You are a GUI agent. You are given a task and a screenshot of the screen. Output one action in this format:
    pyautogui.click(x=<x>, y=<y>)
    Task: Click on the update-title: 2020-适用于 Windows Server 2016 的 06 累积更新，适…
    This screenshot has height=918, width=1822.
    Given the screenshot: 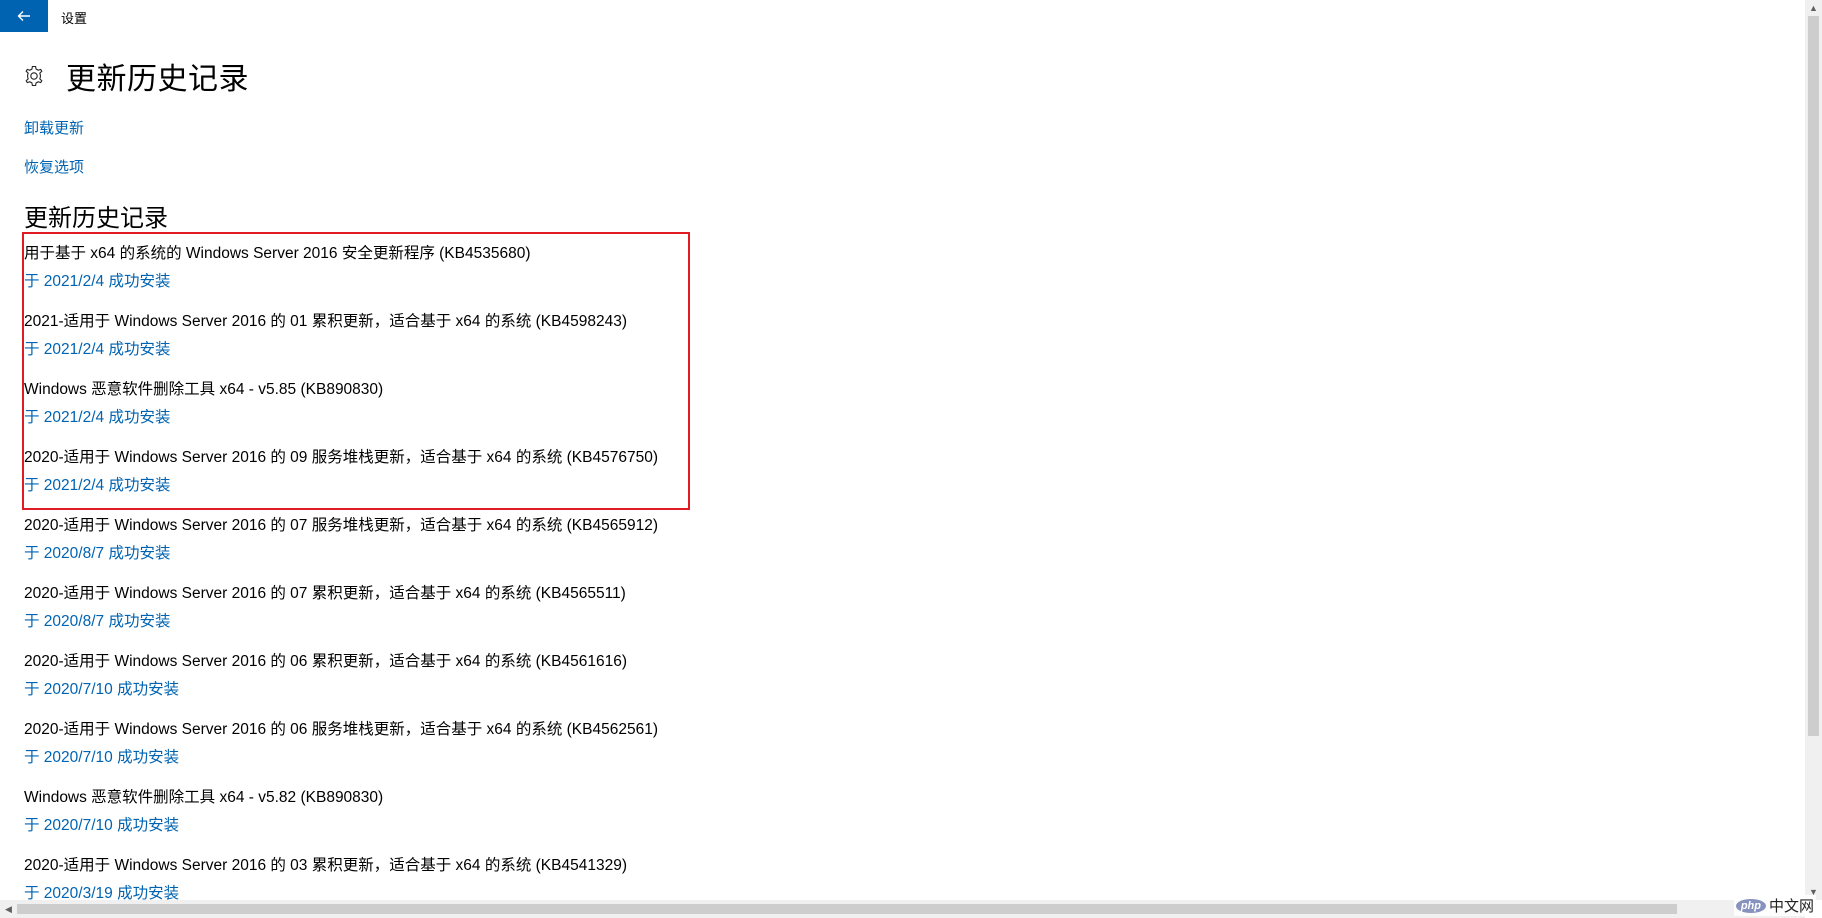 What is the action you would take?
    pyautogui.click(x=341, y=662)
    